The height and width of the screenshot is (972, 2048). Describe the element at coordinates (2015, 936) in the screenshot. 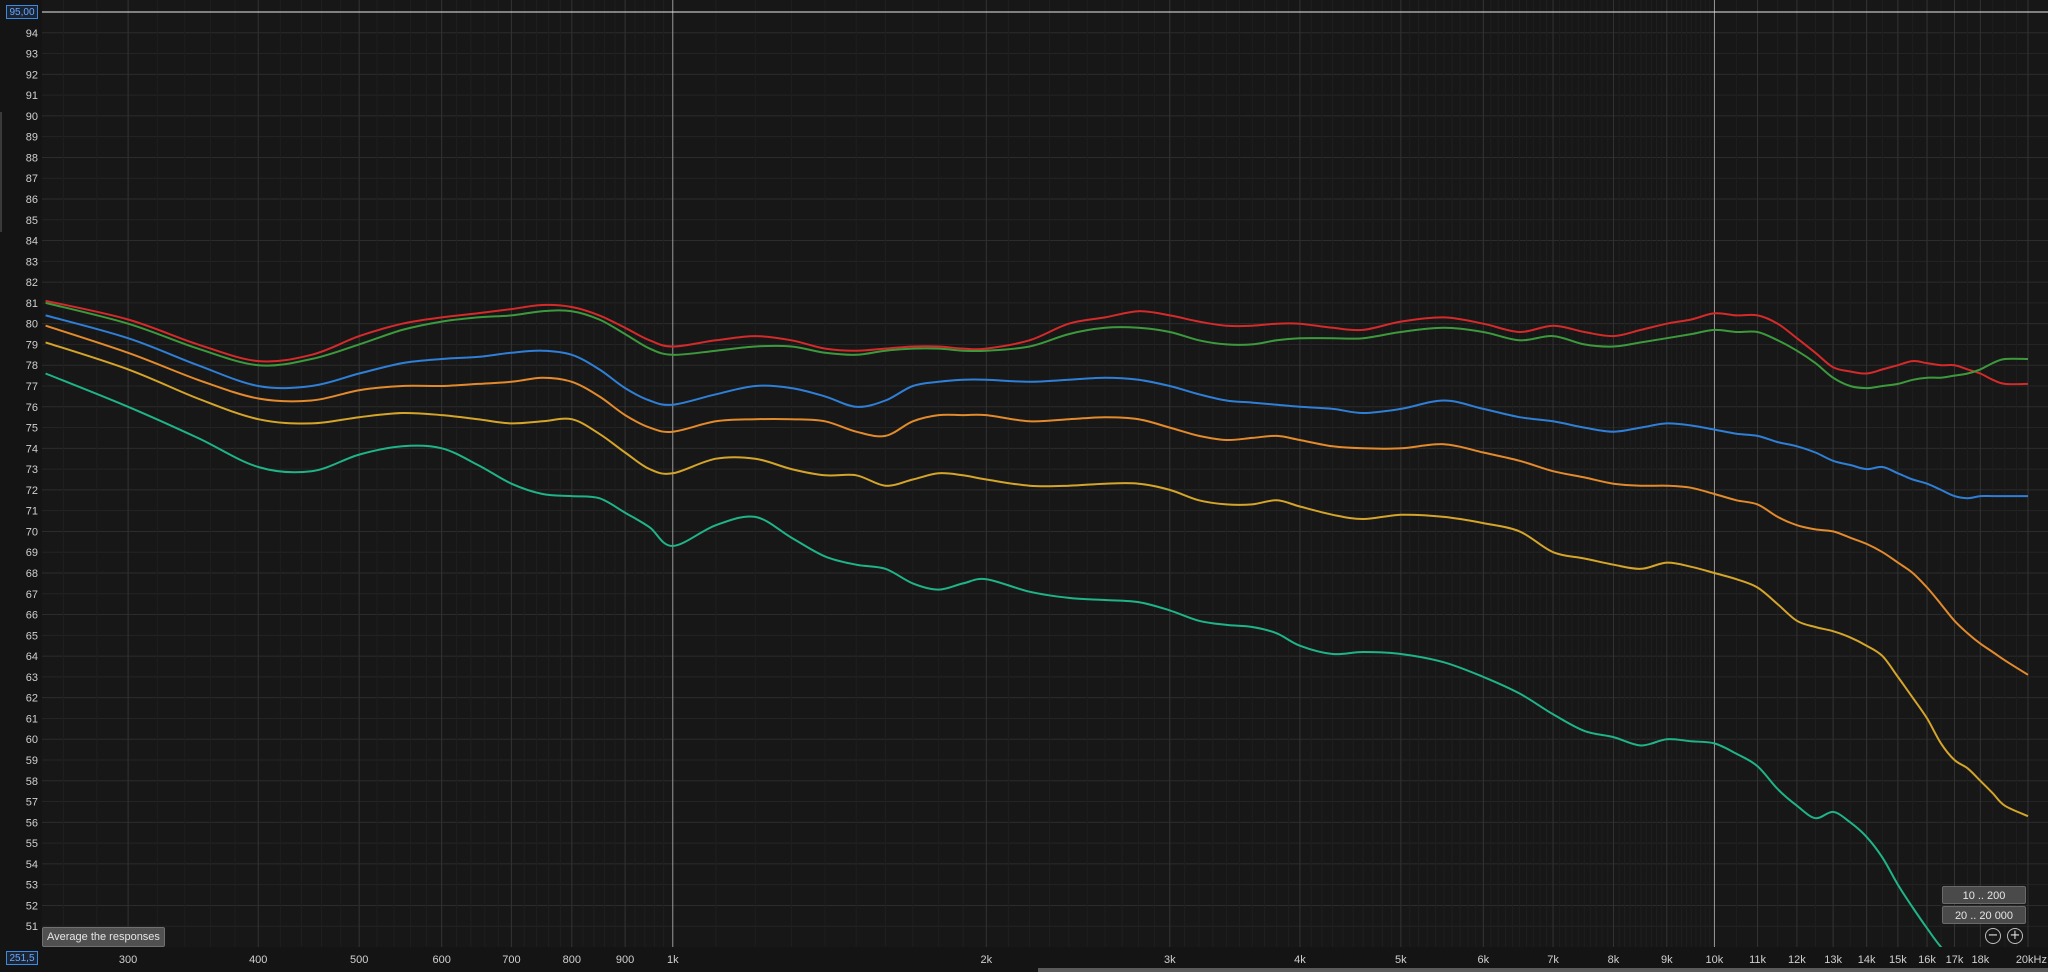

I see `zoom-in-icon: +` at that location.